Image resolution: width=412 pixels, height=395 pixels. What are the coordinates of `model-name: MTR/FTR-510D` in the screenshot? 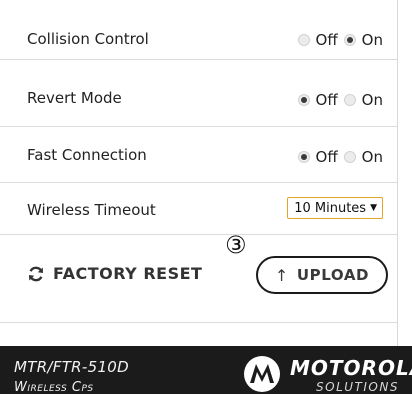 It's located at (71, 367).